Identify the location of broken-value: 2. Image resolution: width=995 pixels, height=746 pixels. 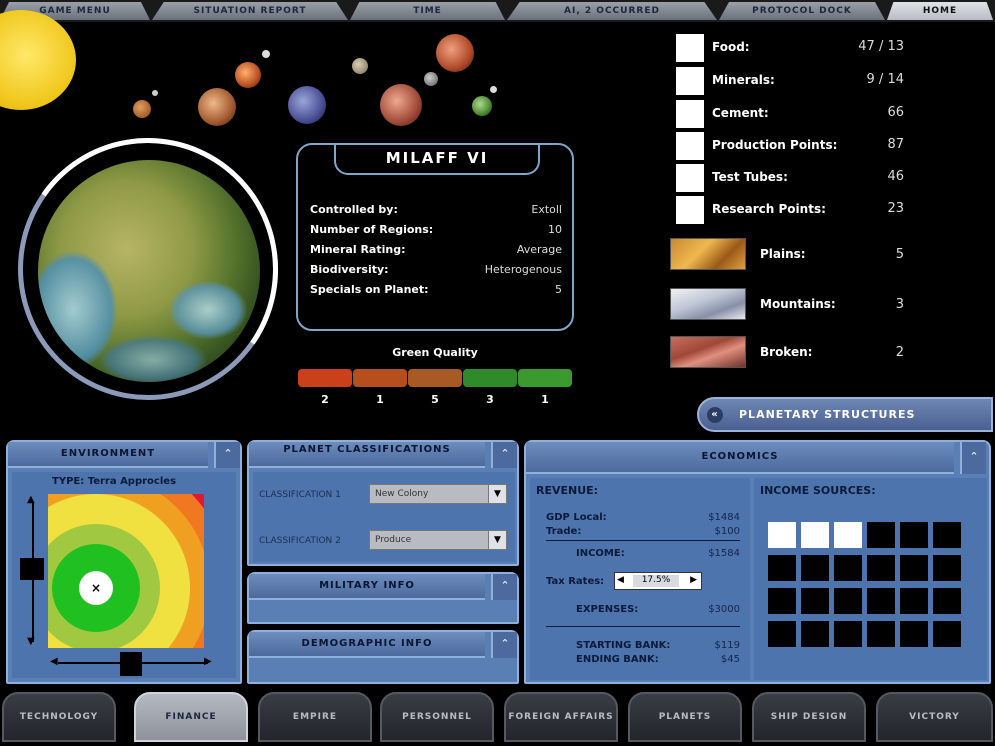
(899, 352).